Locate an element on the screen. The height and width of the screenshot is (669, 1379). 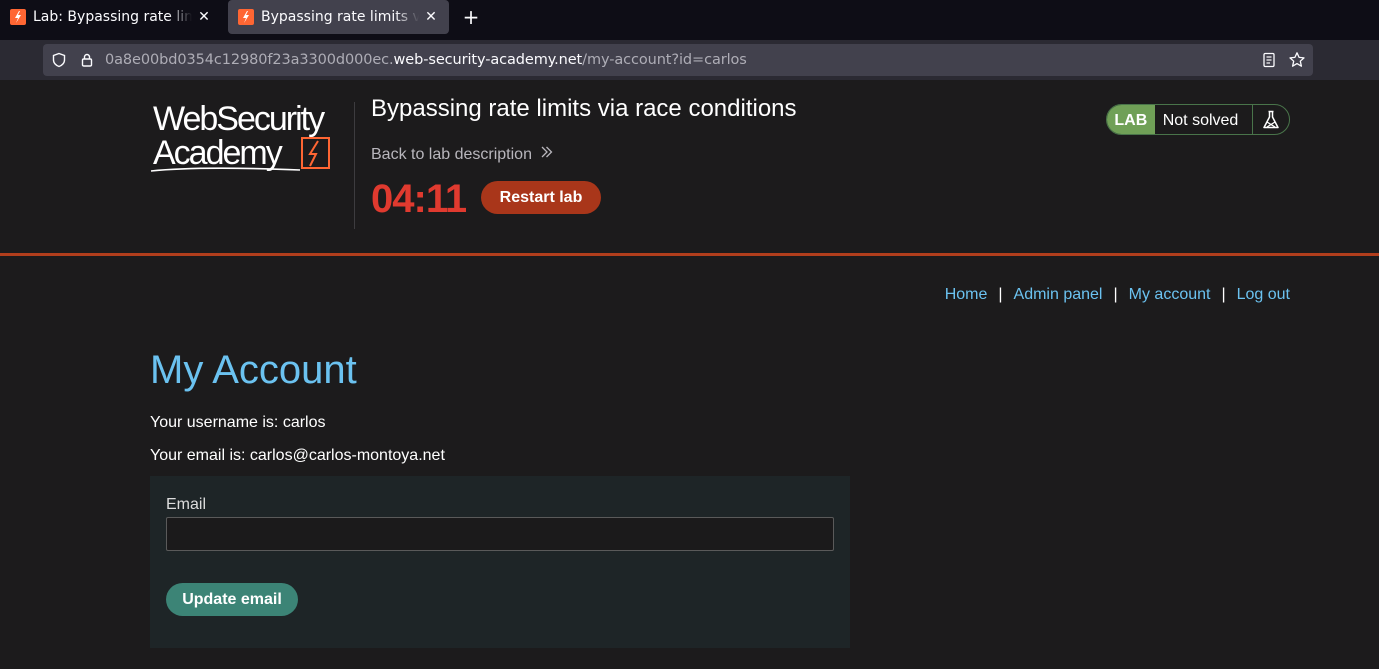
page-title: My Account is located at coordinates (253, 370).